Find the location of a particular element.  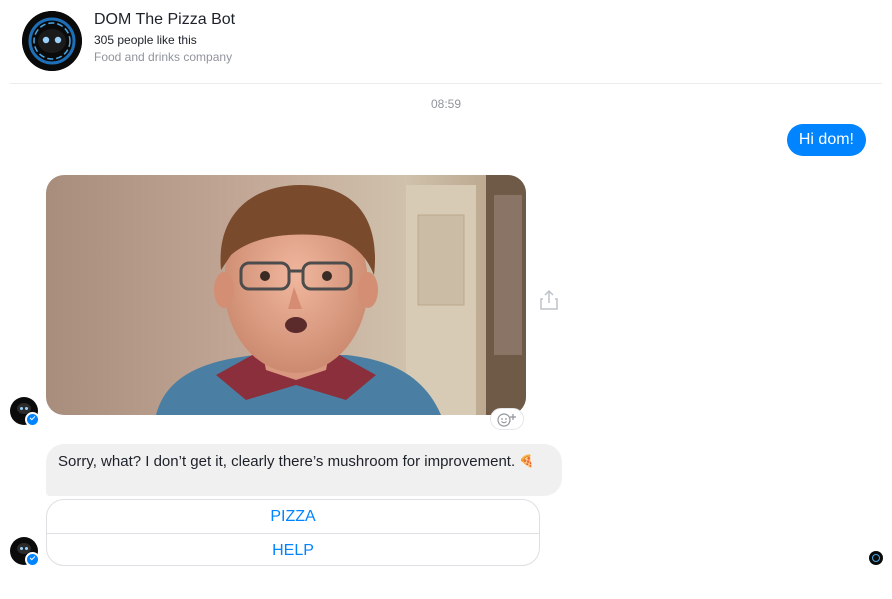

page-avatar is located at coordinates (52, 41).